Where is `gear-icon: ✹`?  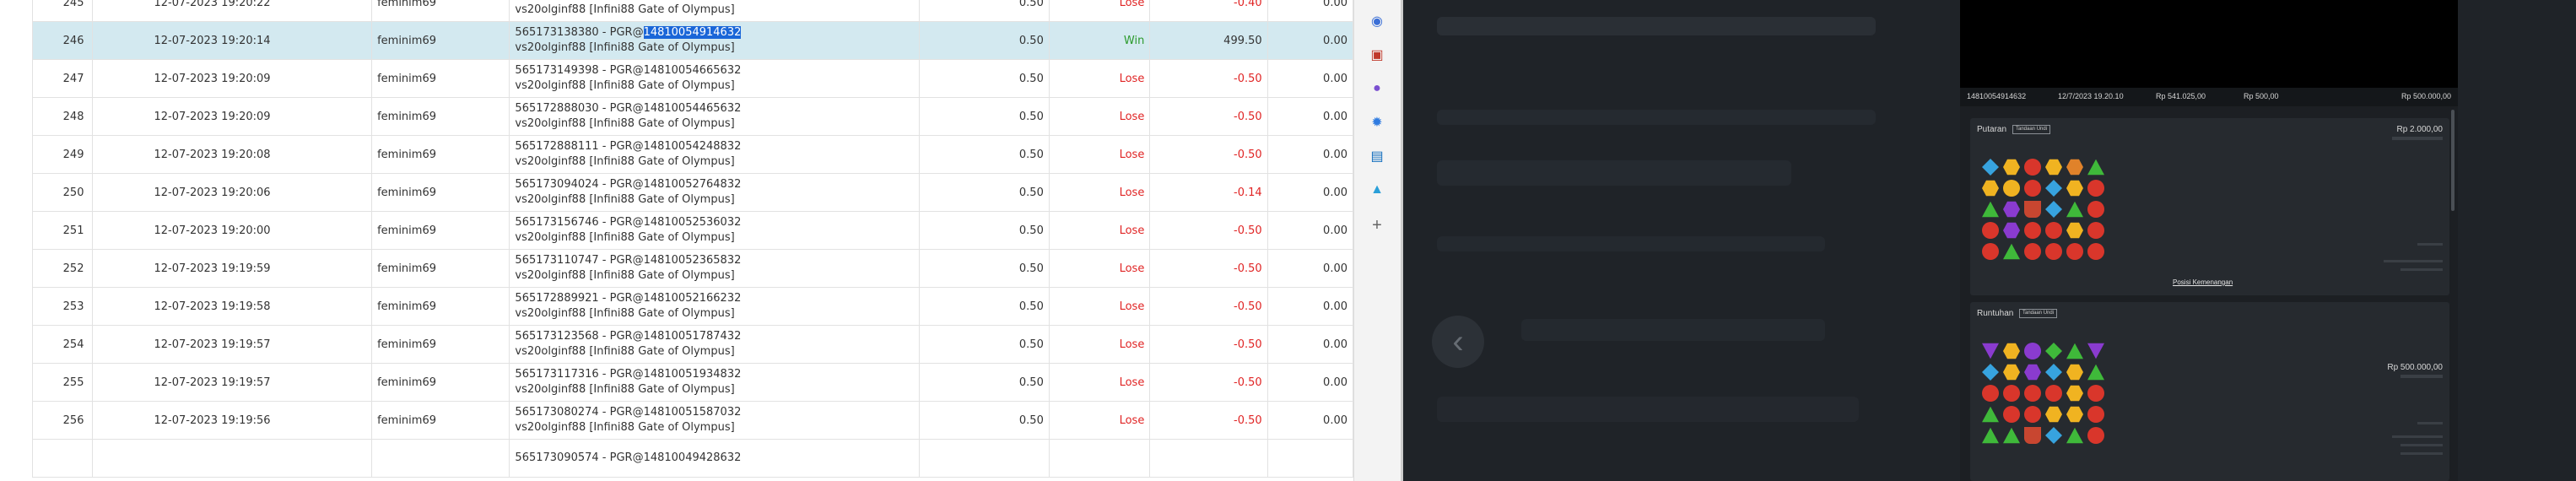 gear-icon: ✹ is located at coordinates (1377, 122).